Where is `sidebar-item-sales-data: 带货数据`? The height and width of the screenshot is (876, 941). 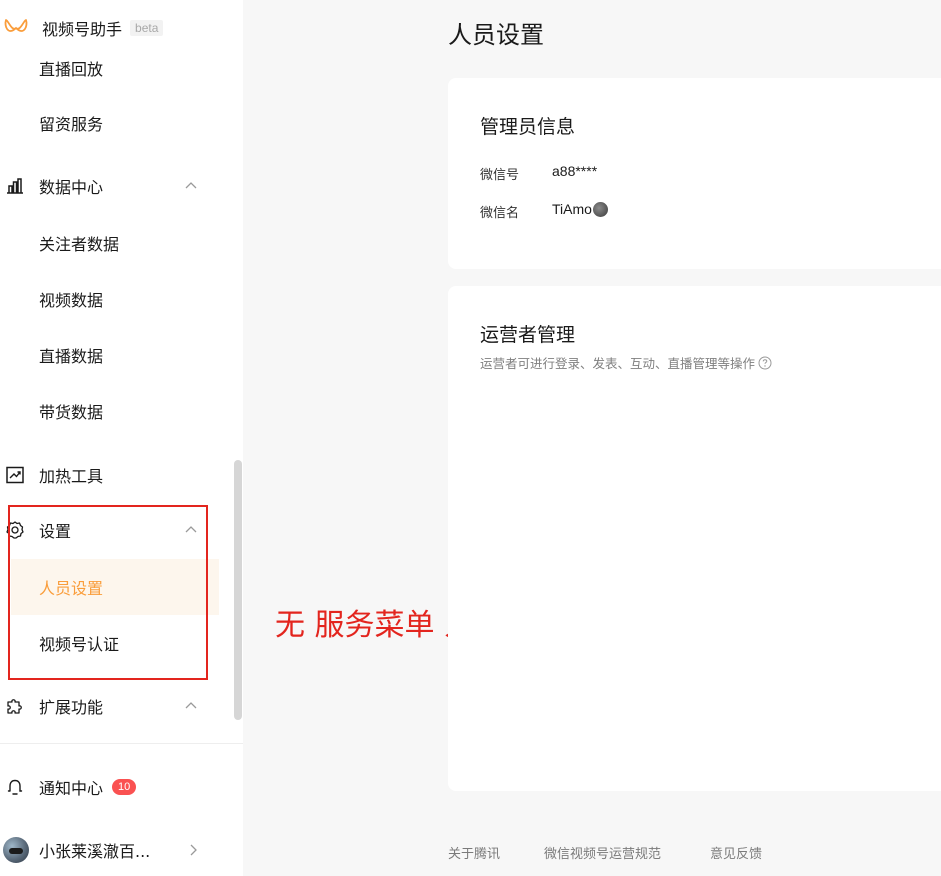 sidebar-item-sales-data: 带货数据 is located at coordinates (117, 411).